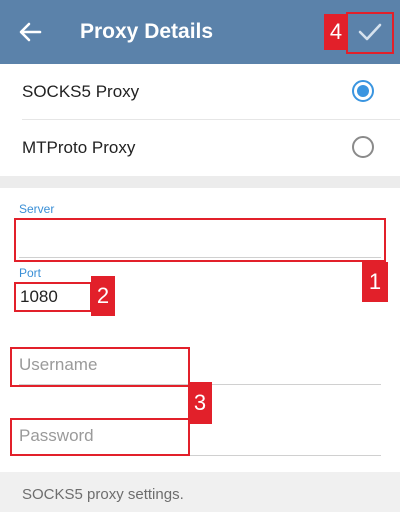 This screenshot has width=400, height=512. I want to click on annotation-badge-1: 1, so click(375, 282).